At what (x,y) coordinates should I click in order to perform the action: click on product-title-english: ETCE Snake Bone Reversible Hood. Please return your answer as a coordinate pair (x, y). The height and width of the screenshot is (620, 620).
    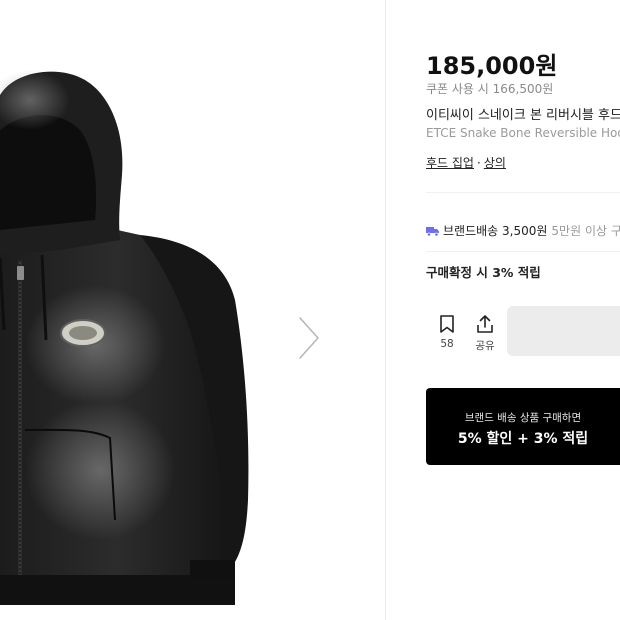
    Looking at the image, I should click on (523, 133).